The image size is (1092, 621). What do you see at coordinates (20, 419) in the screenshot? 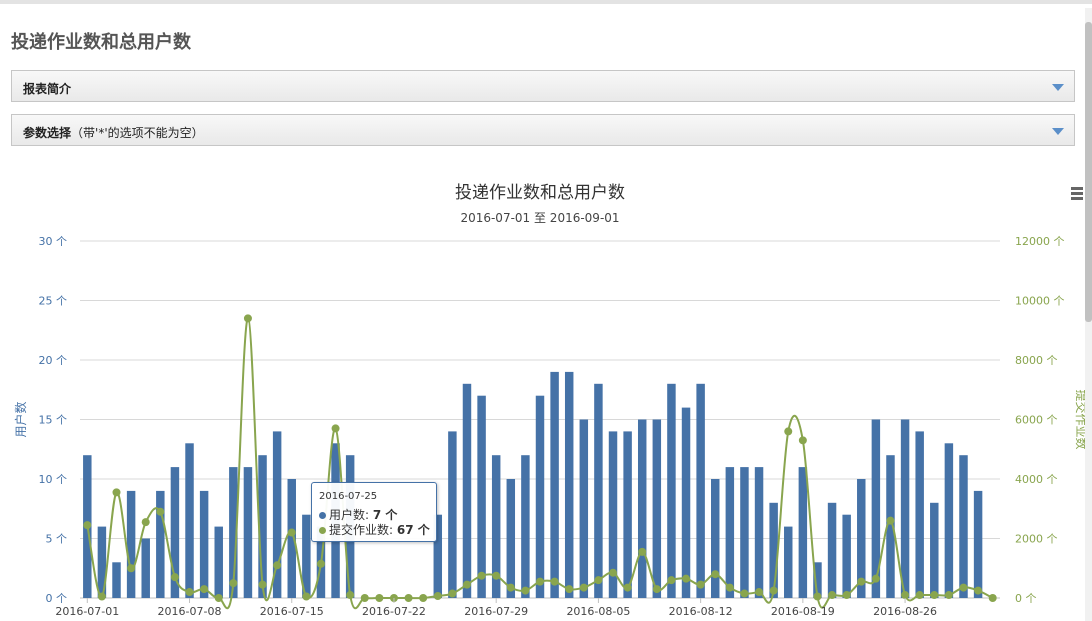
I see `y-left-axis-title: 用户数` at bounding box center [20, 419].